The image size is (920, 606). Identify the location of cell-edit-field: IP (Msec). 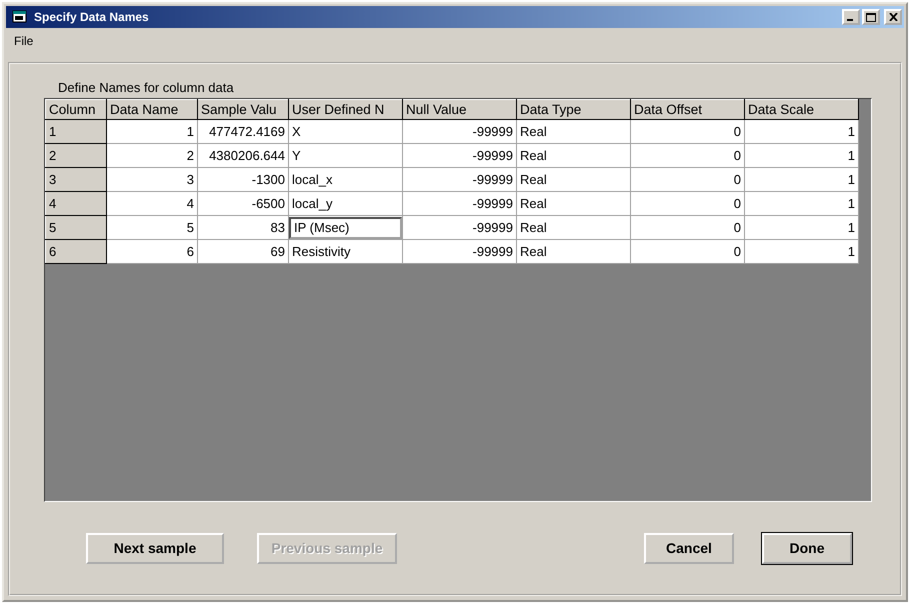
(346, 227).